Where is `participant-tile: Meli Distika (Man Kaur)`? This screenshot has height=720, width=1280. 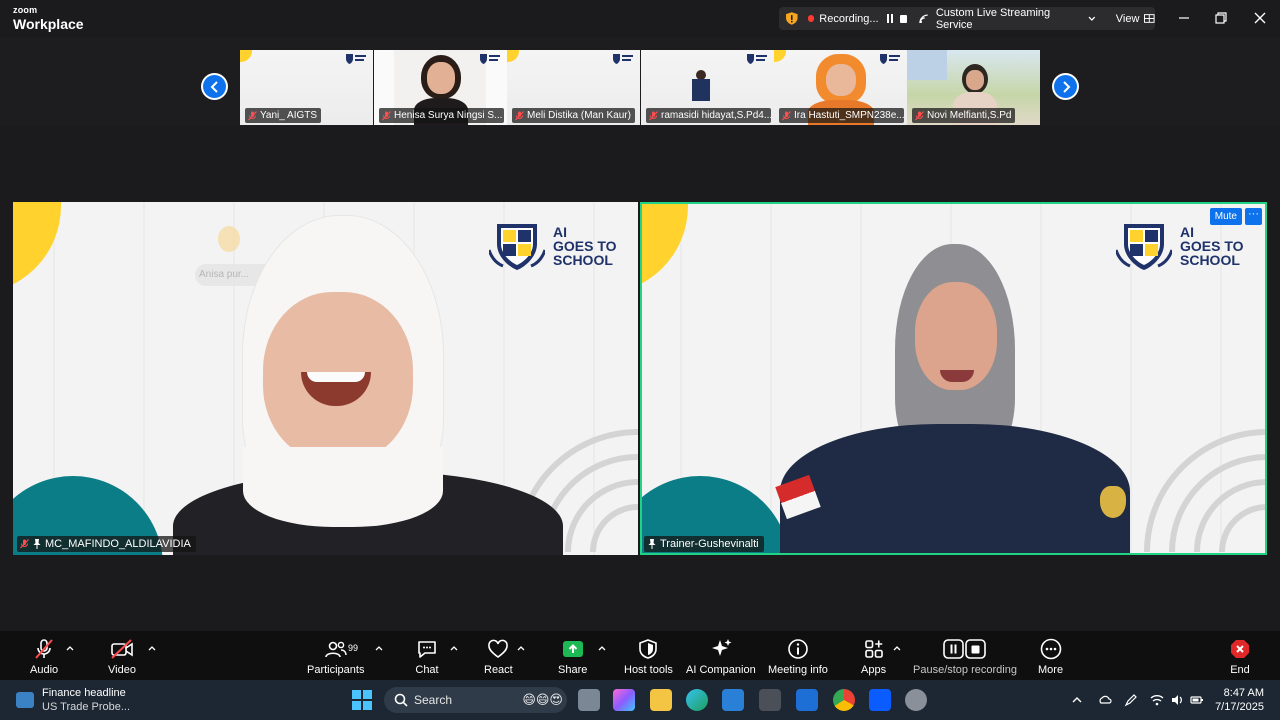
participant-tile: Meli Distika (Man Kaur) is located at coordinates (573, 87).